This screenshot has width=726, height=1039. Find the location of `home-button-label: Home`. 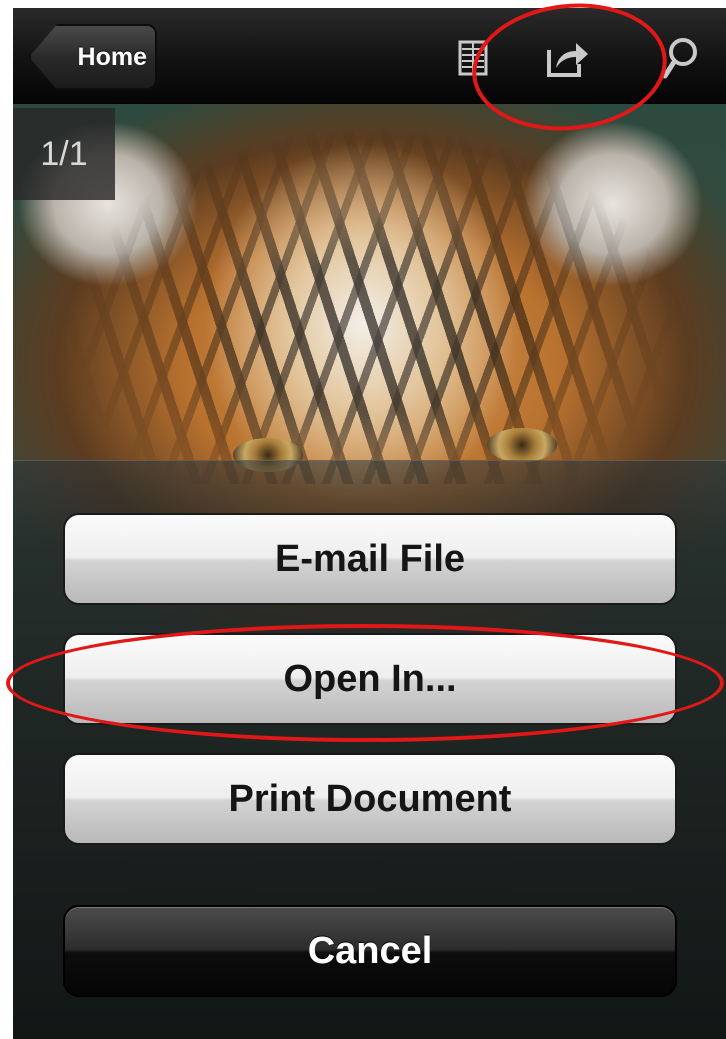

home-button-label: Home is located at coordinates (112, 56).